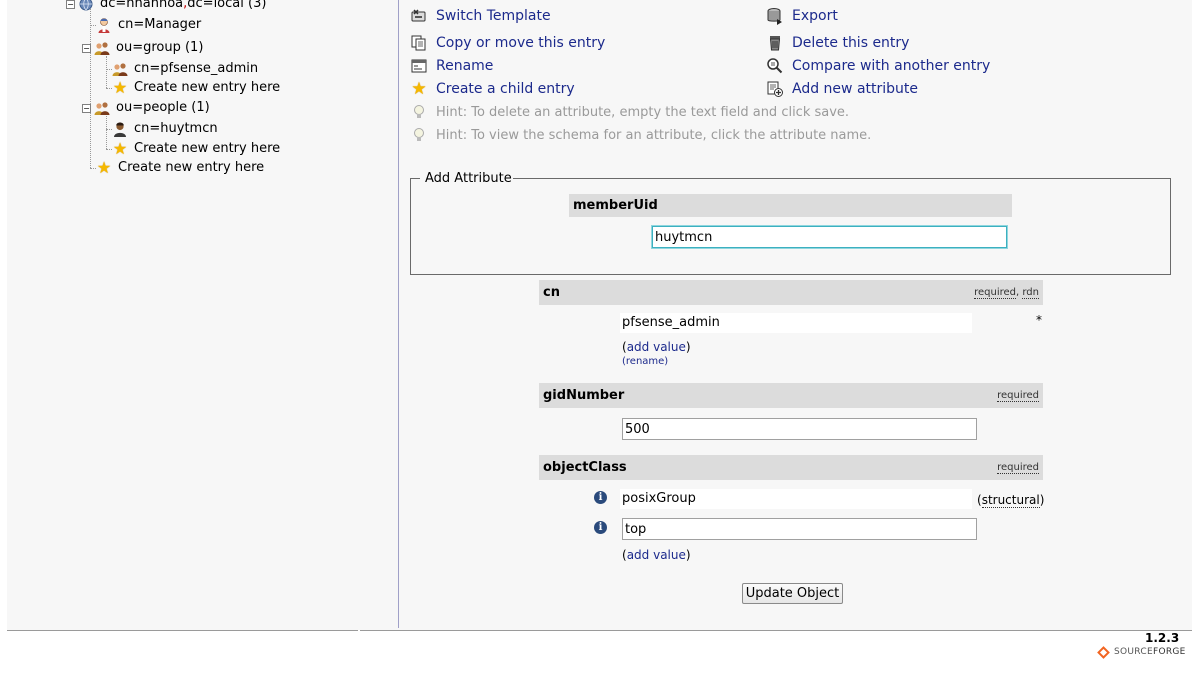 The image size is (1194, 673). I want to click on add-attribute-icon, so click(775, 89).